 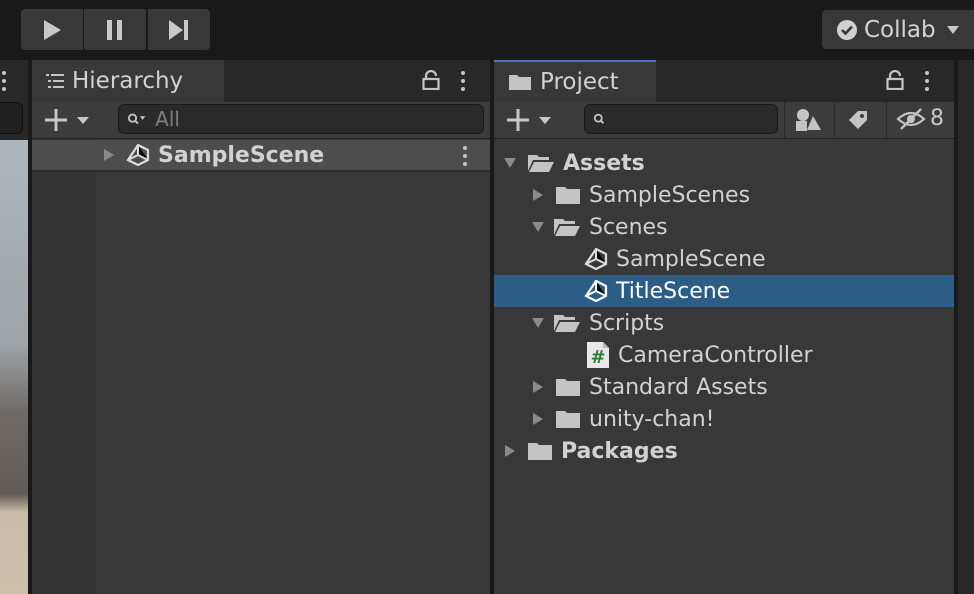 What do you see at coordinates (14, 367) in the screenshot?
I see `scene-viewport` at bounding box center [14, 367].